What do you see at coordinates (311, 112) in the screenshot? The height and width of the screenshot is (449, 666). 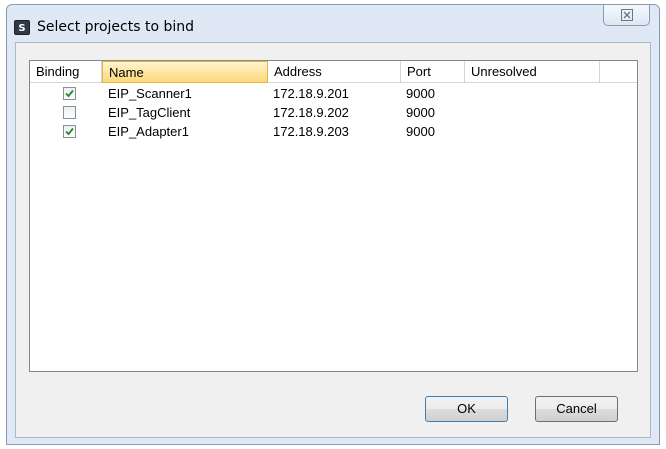 I see `project-address: 172.18.9.202` at bounding box center [311, 112].